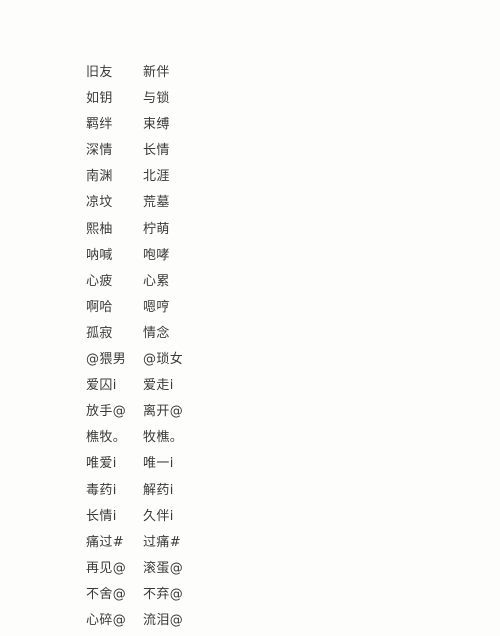 Image resolution: width=500 pixels, height=636 pixels. I want to click on nickname-left: 羁绊, so click(99, 125).